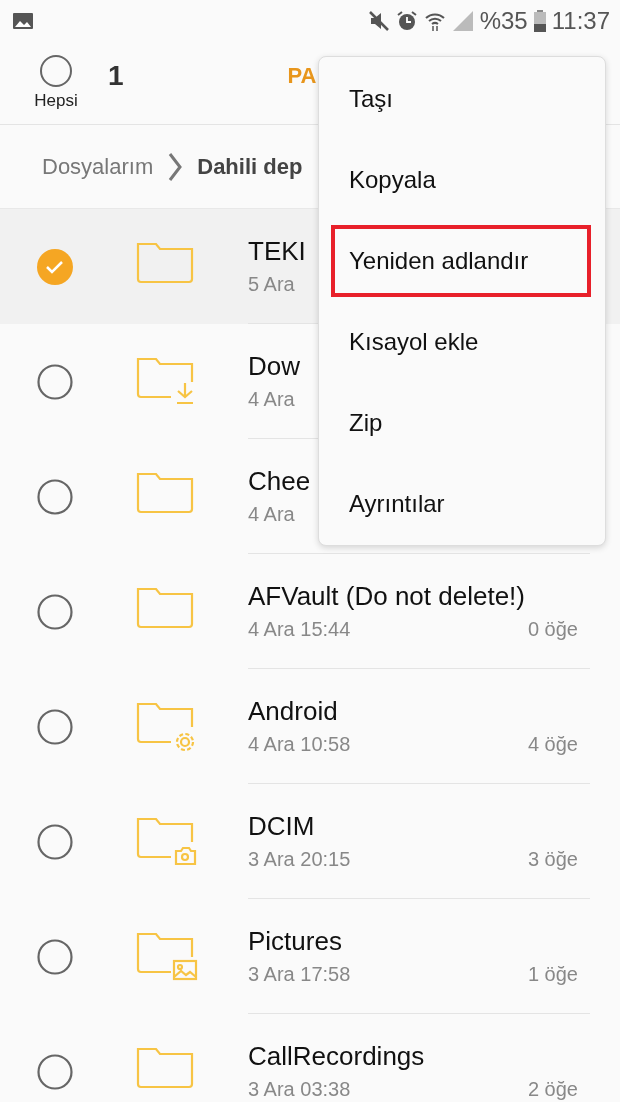 Image resolution: width=620 pixels, height=1102 pixels. I want to click on signal-icon, so click(462, 21).